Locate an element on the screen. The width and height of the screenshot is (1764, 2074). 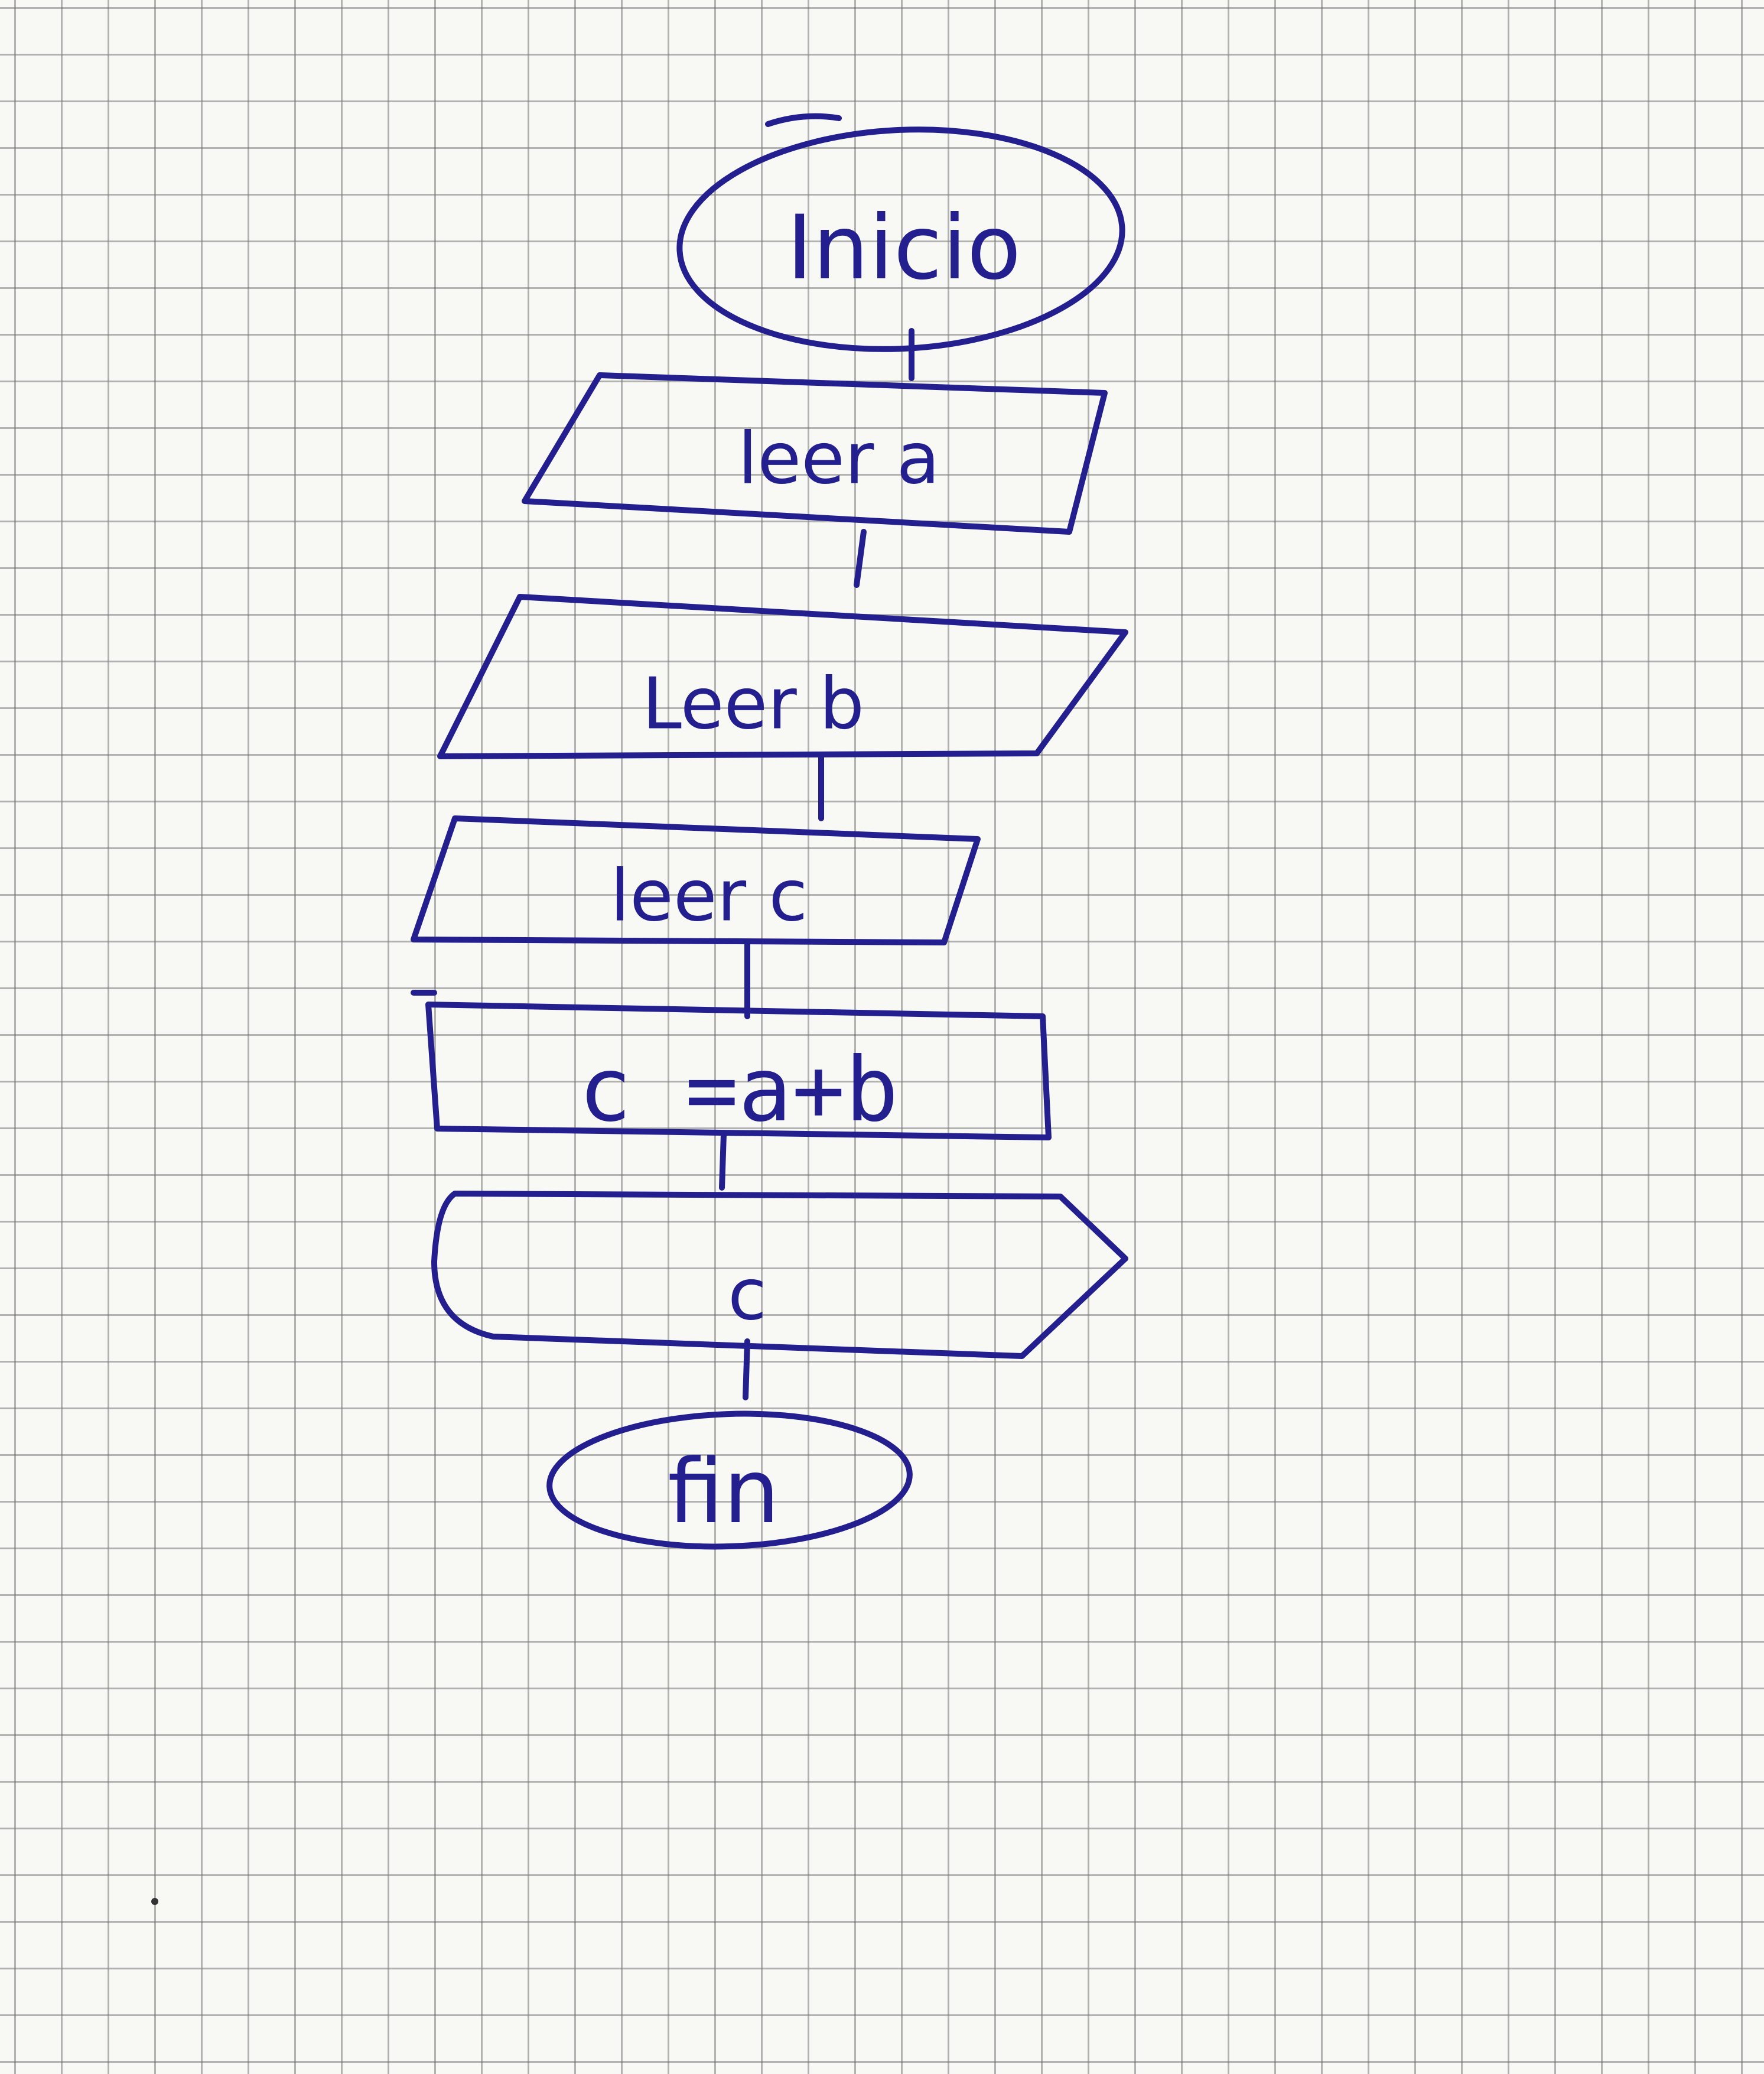
end-terminal: fin is located at coordinates (729, 1480).